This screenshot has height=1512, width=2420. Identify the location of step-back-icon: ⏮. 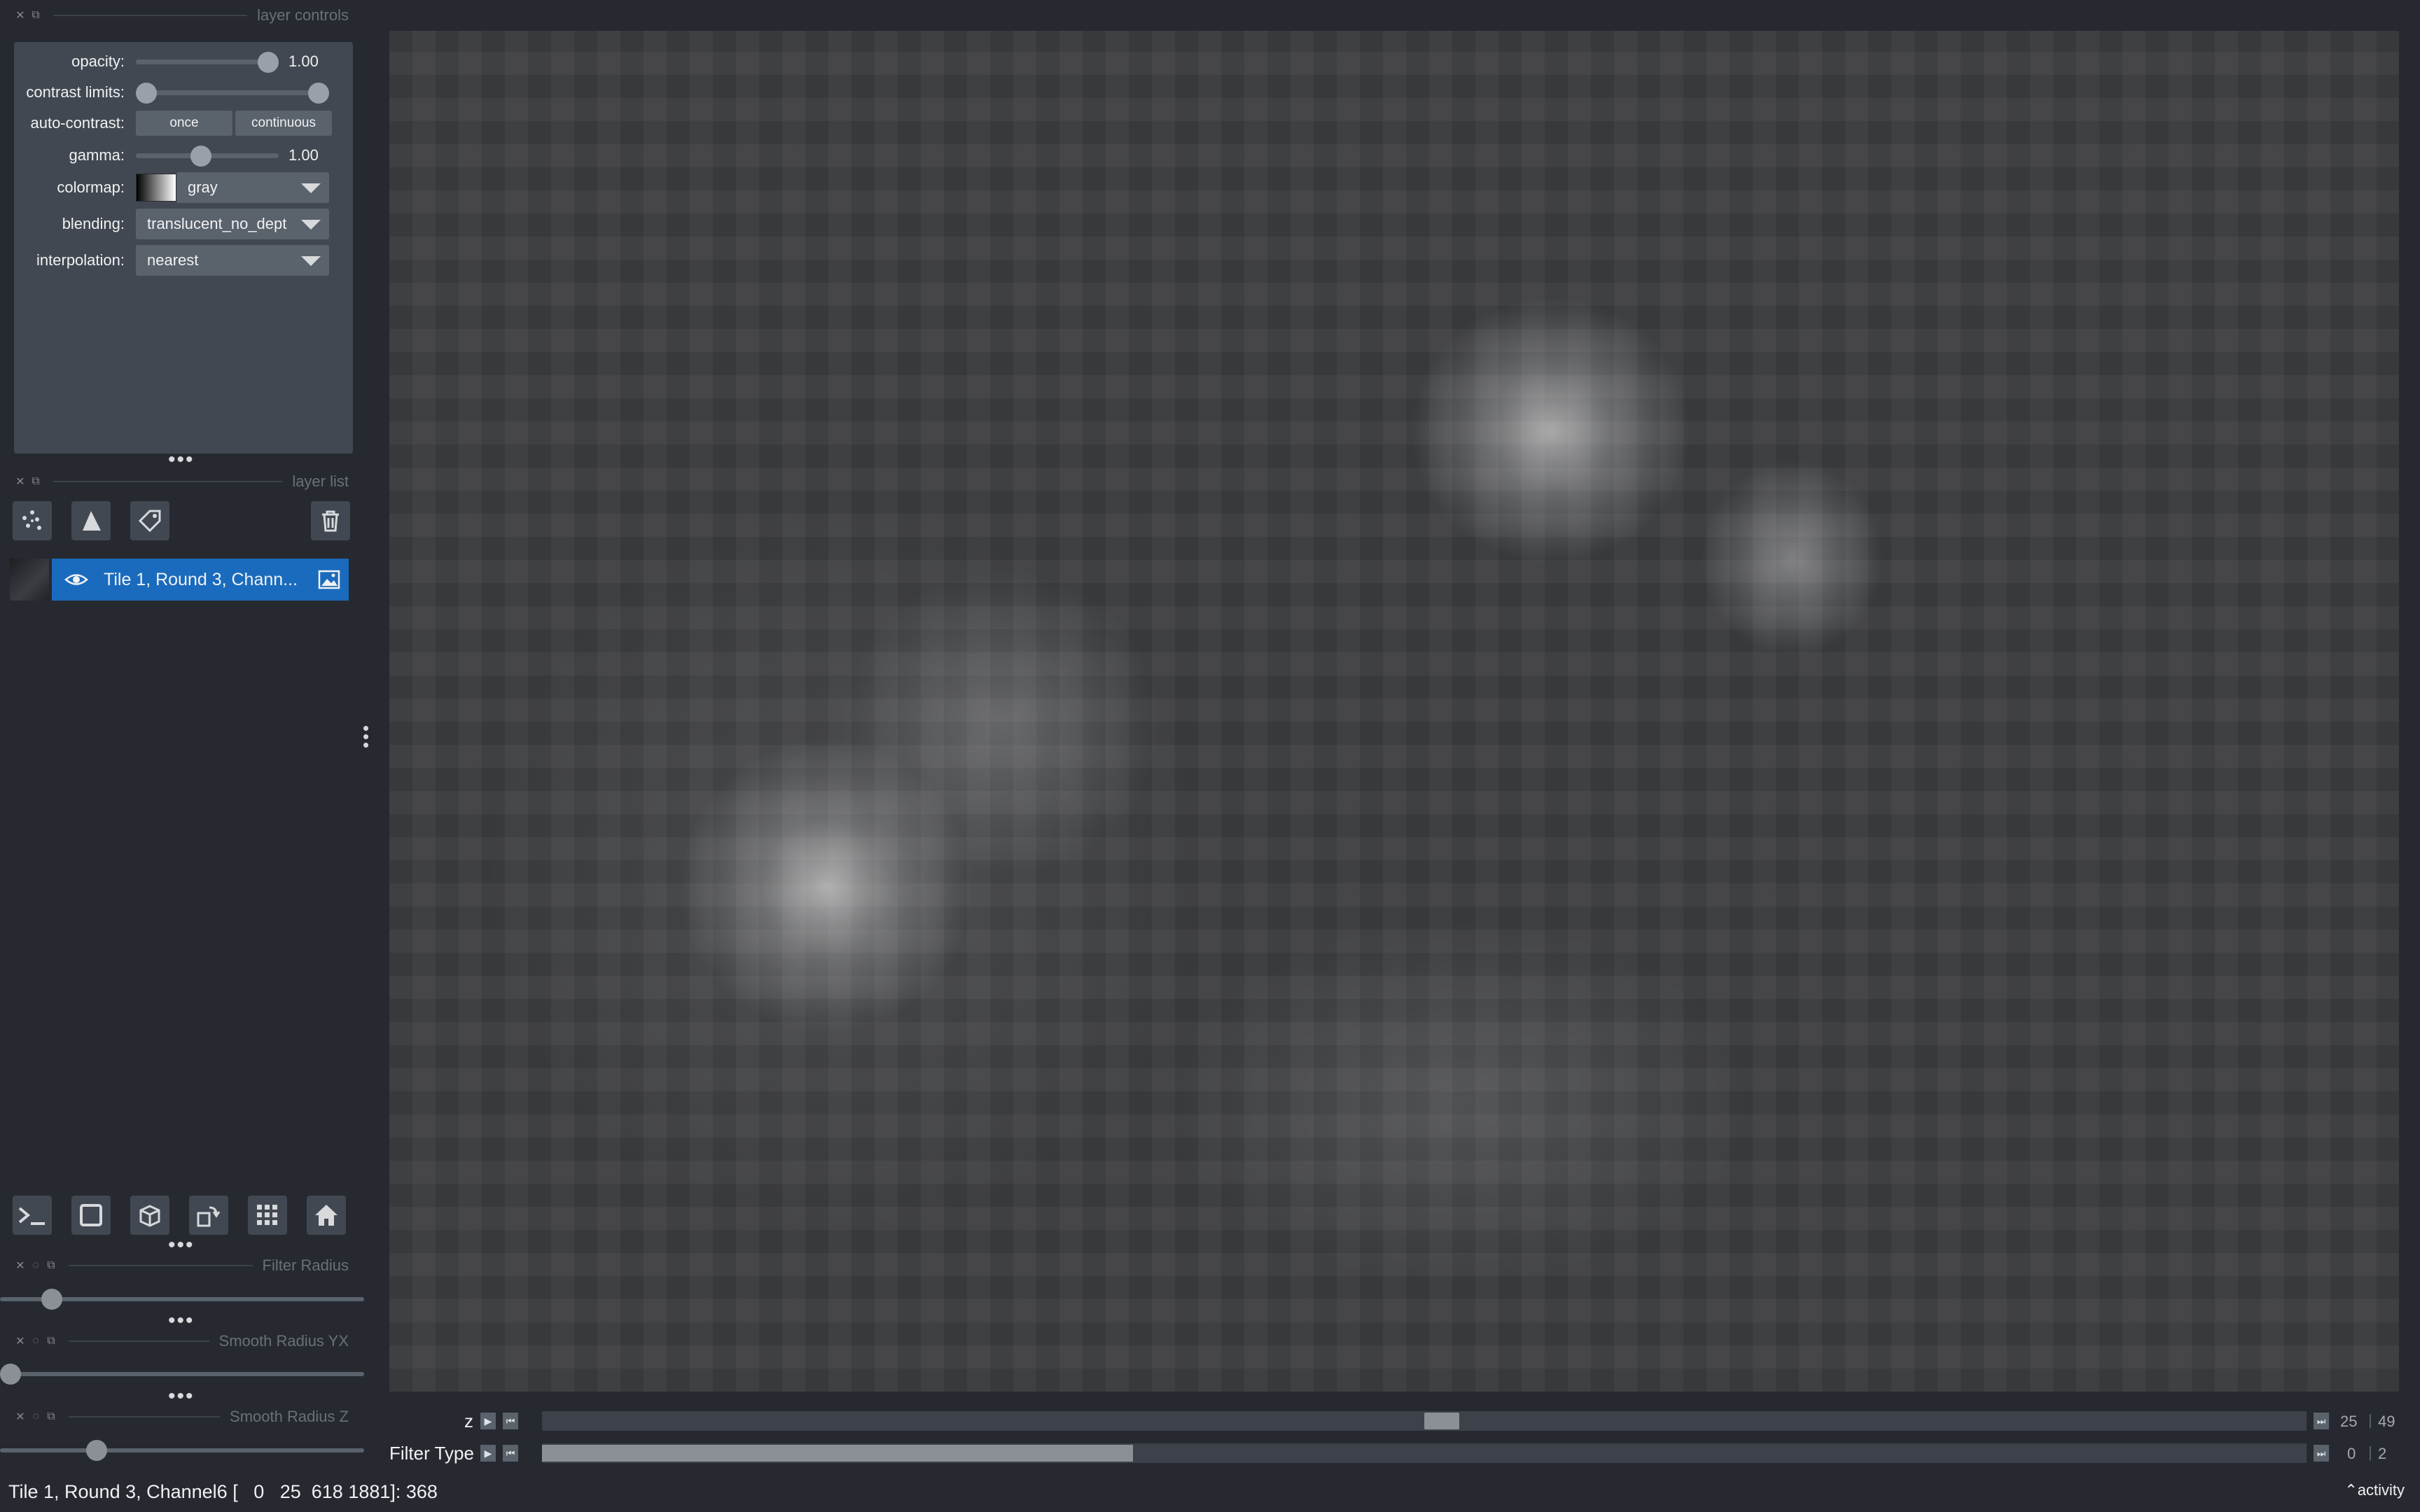
(511, 1453).